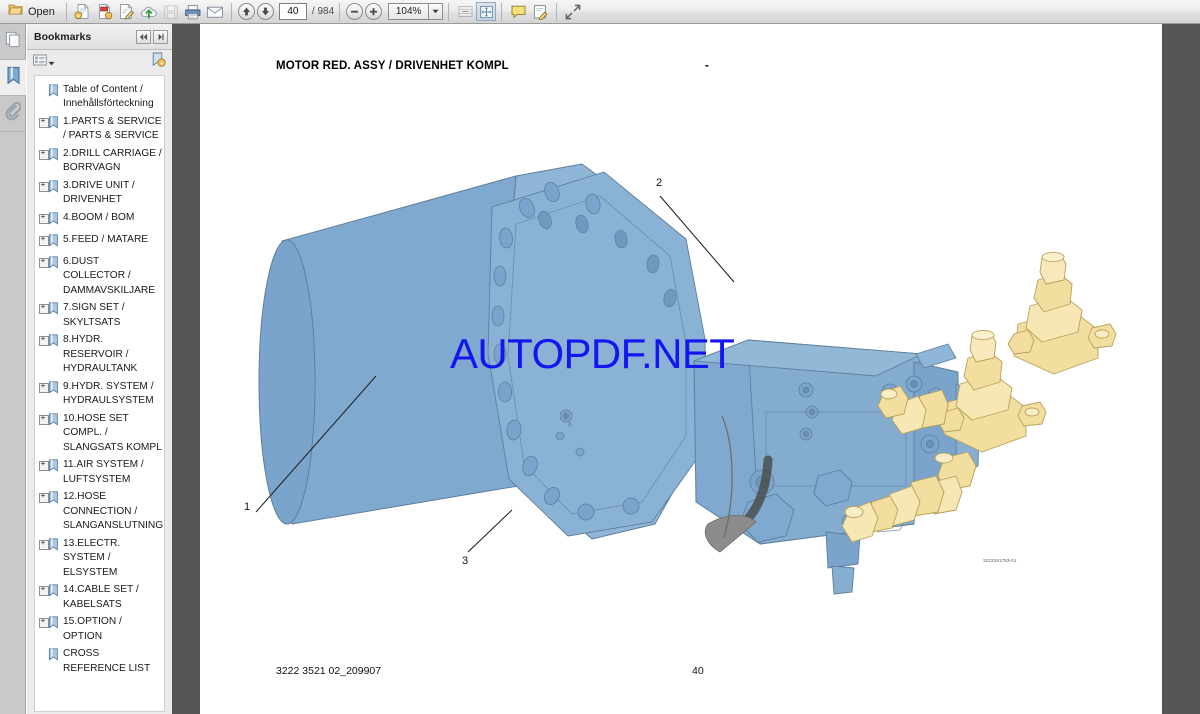 This screenshot has height=714, width=1200. What do you see at coordinates (105, 12) in the screenshot?
I see `export-pdf-icon` at bounding box center [105, 12].